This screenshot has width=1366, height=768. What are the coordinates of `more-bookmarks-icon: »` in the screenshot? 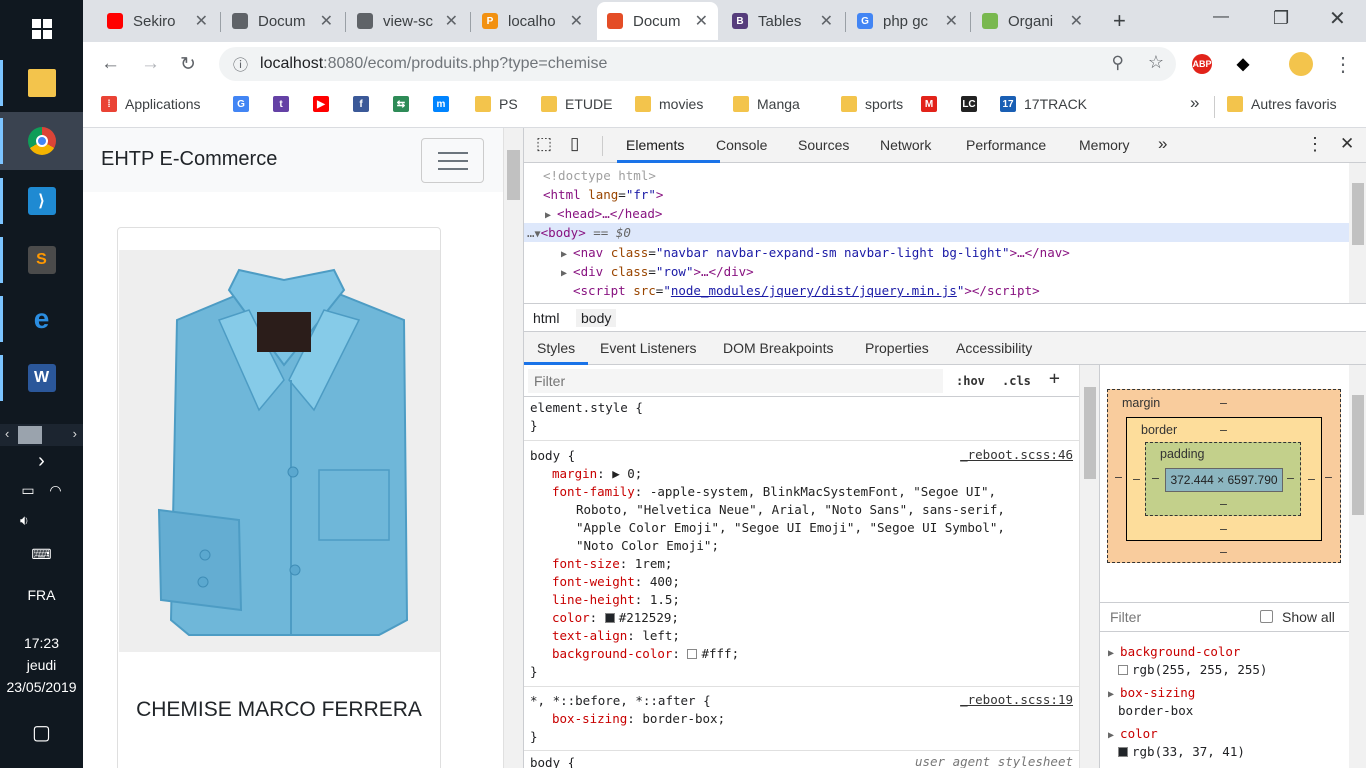 It's located at (1194, 103).